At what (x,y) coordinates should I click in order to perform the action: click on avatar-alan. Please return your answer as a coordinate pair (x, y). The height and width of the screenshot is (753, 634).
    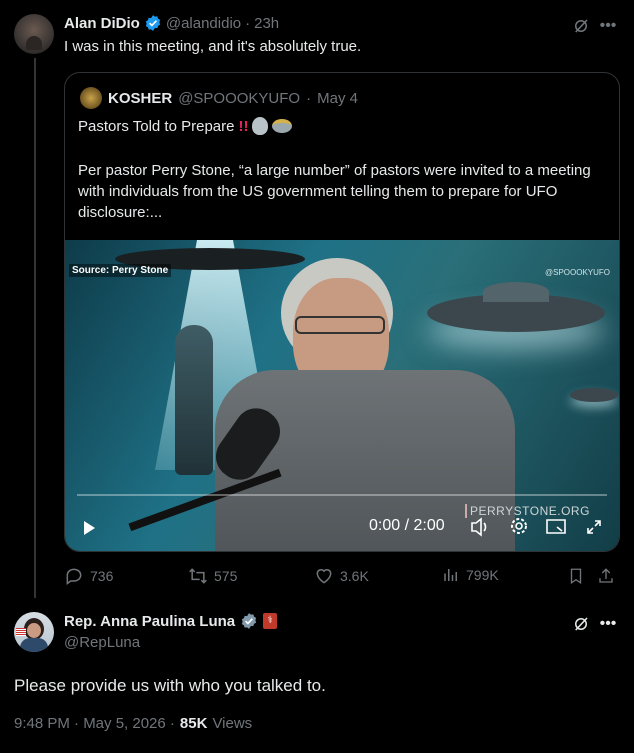
    Looking at the image, I should click on (34, 34).